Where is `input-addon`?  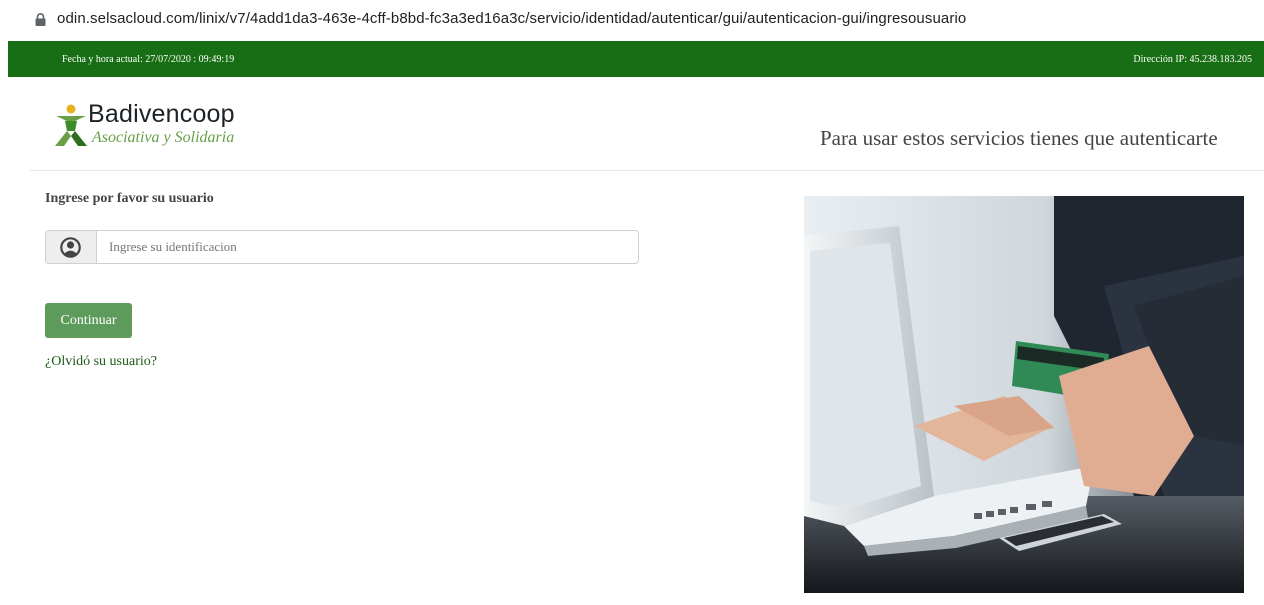
input-addon is located at coordinates (71, 247).